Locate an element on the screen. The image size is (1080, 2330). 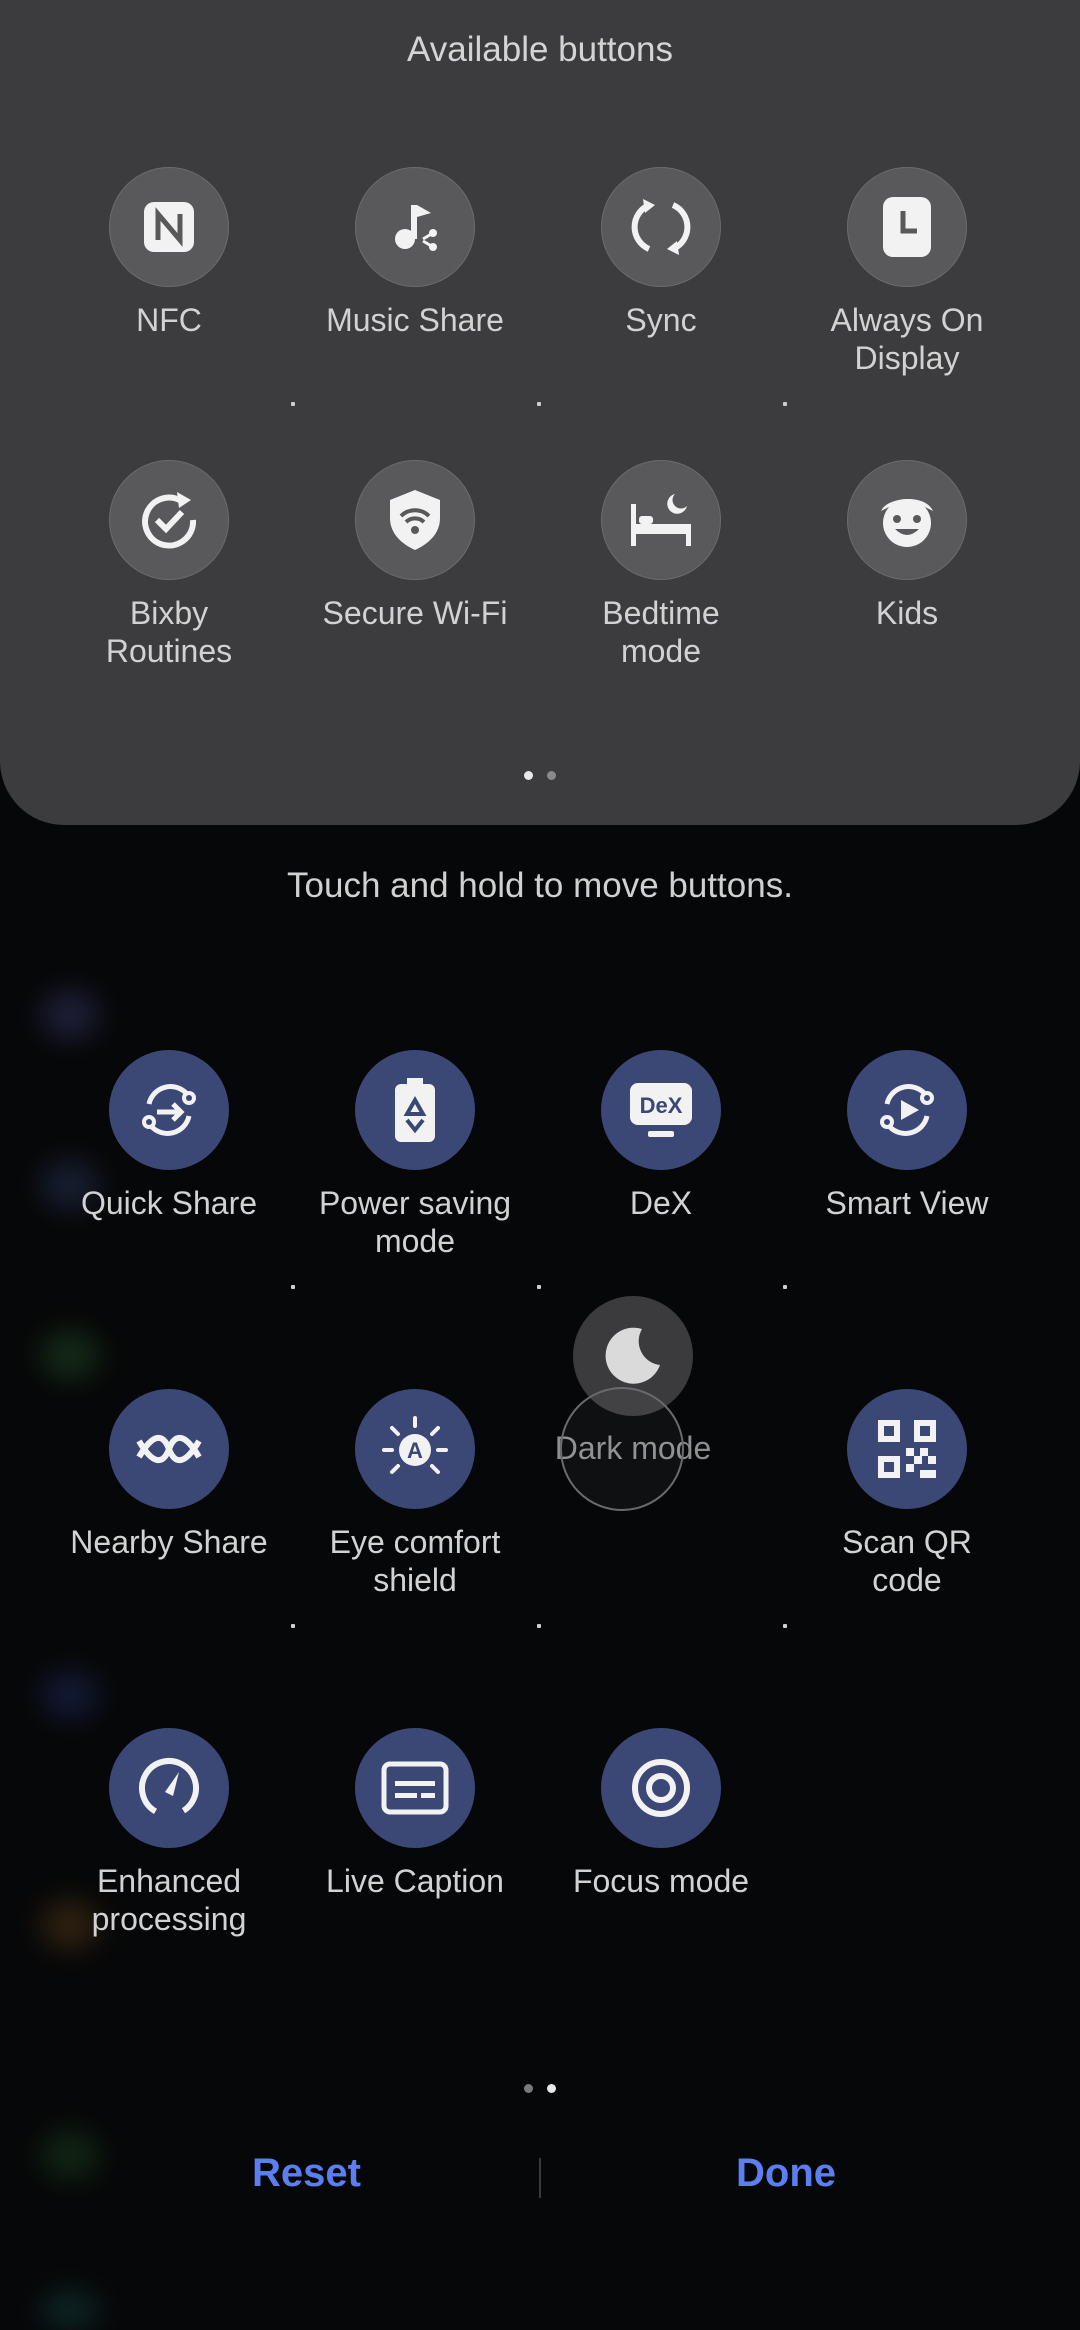
button-label: Music Share is located at coordinates (415, 320).